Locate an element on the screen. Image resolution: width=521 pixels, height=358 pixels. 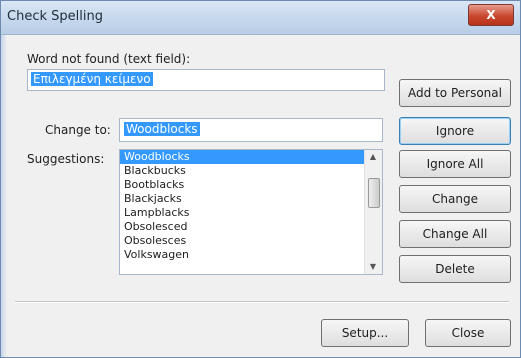
suggestion-item: Blackjacks is located at coordinates (242, 199).